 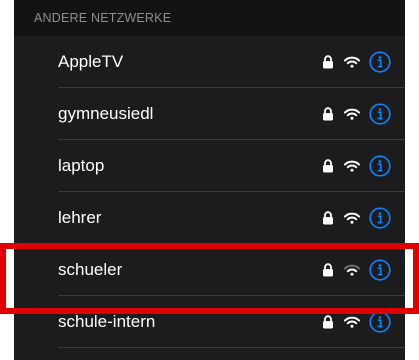 What do you see at coordinates (209, 166) in the screenshot?
I see `network-row-laptop: laptop` at bounding box center [209, 166].